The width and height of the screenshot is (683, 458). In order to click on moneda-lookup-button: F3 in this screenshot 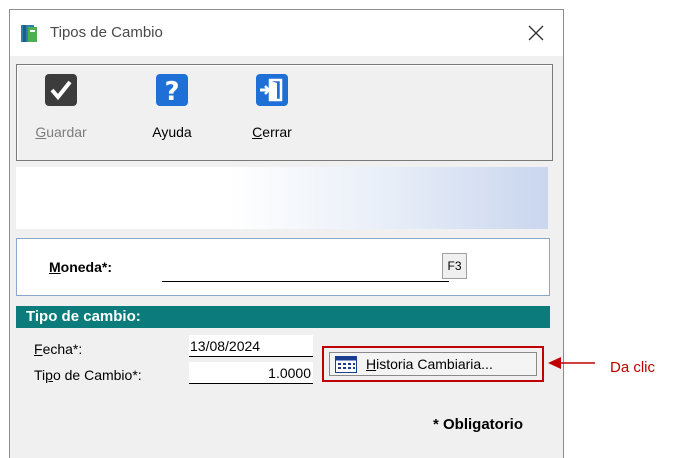, I will do `click(454, 266)`.